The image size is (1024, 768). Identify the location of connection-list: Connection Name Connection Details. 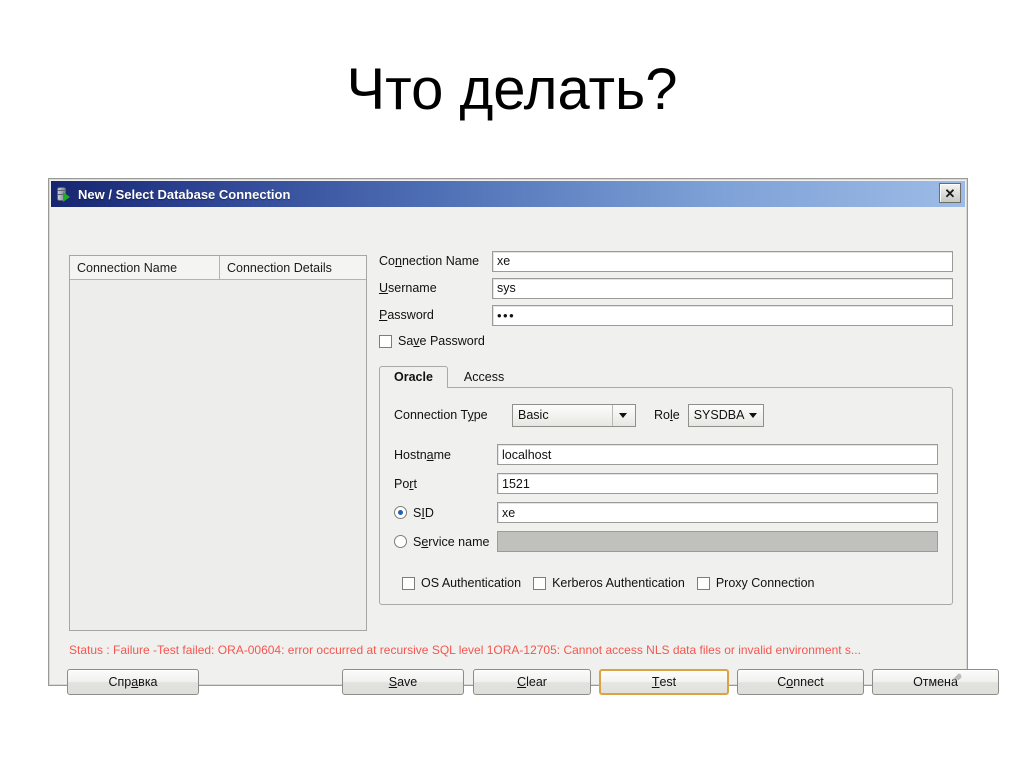
(218, 443).